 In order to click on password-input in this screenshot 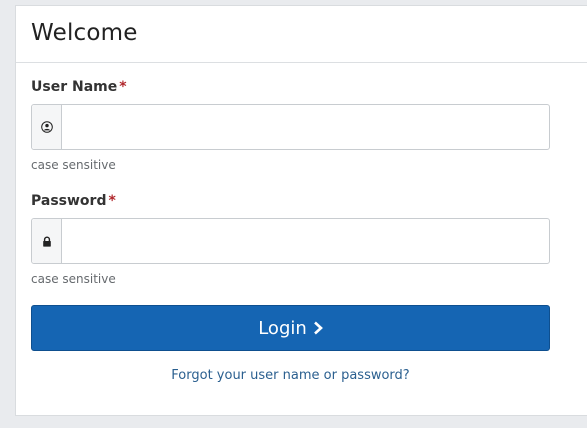, I will do `click(305, 241)`.